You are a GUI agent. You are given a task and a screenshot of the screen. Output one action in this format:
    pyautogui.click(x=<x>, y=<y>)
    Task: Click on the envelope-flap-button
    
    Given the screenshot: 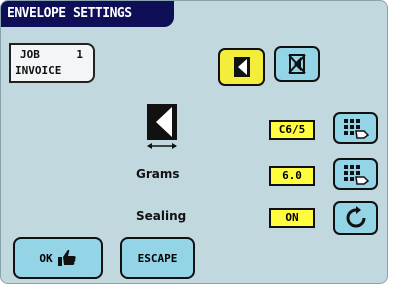 What is the action you would take?
    pyautogui.click(x=241, y=67)
    